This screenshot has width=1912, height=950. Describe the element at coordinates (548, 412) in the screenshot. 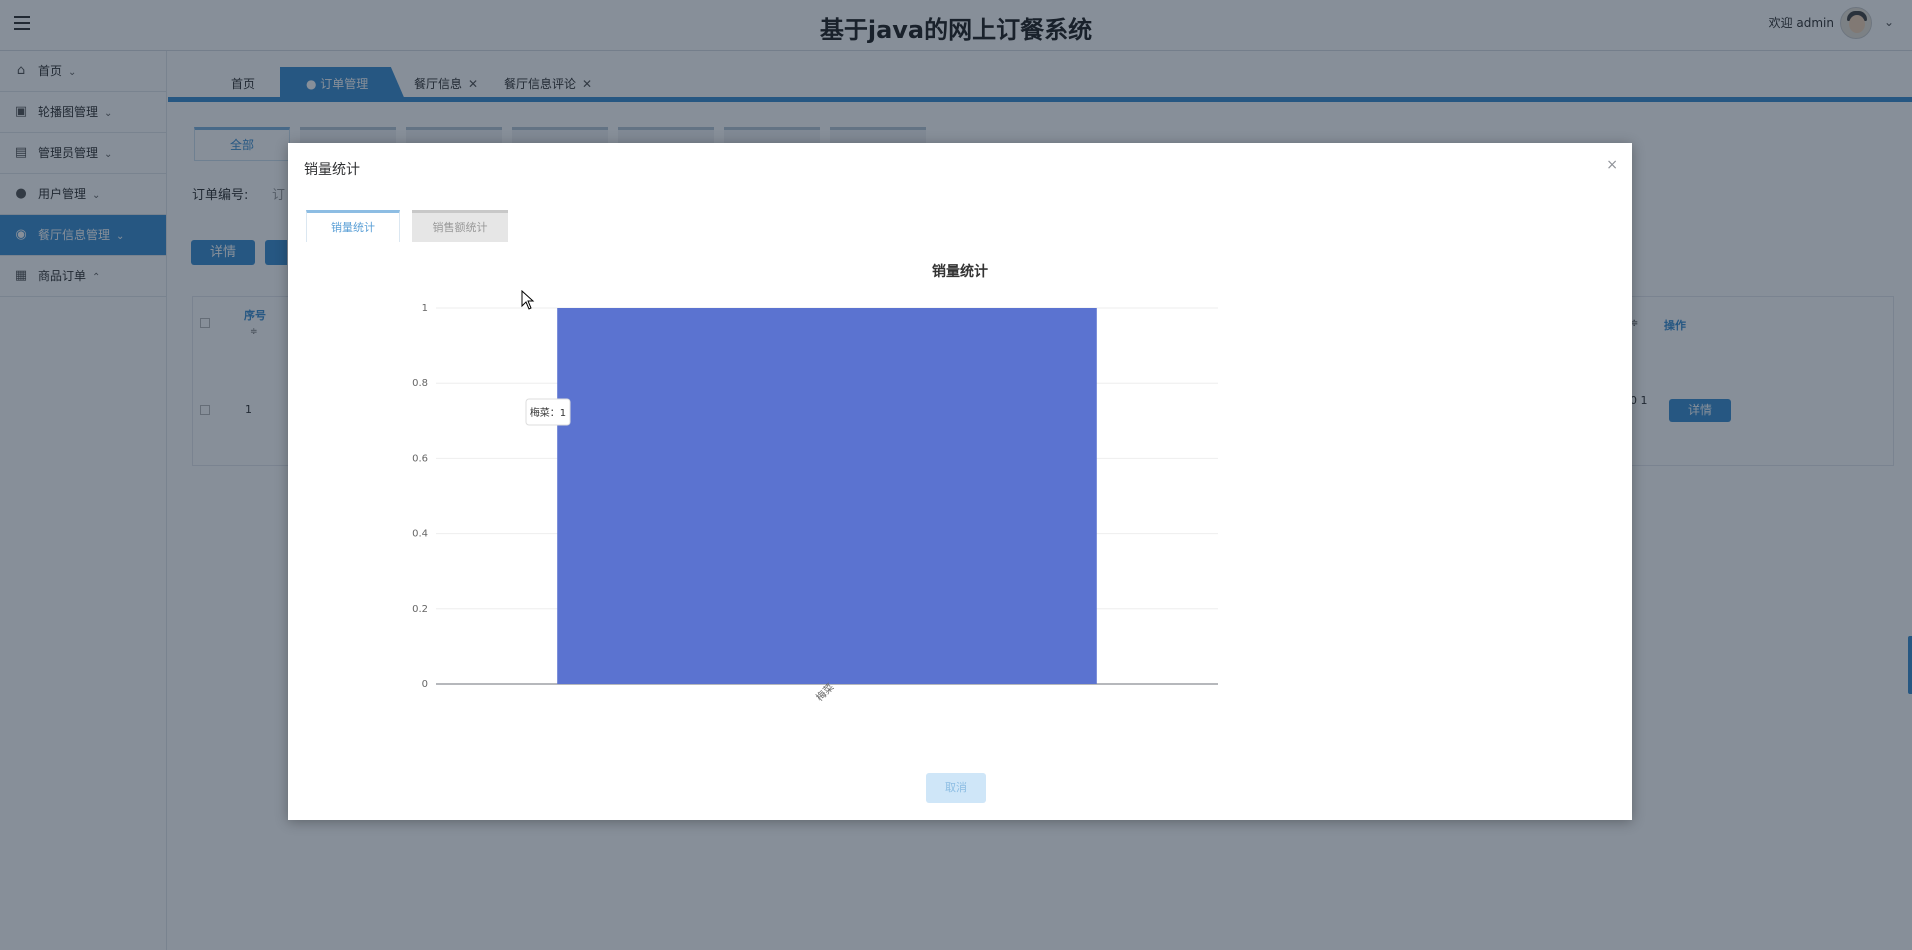

I see `chart-tooltip-text: 梅菜：1` at that location.